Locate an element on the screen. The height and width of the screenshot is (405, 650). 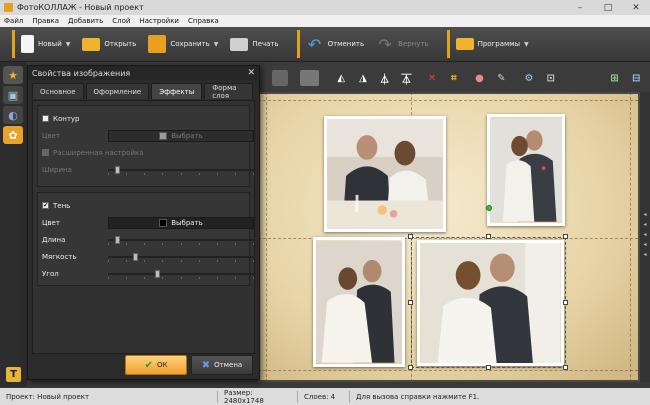
right-collapse-strip: ◂ ◂ ◂ ◂ ◂ is located at coordinates (645, 237).